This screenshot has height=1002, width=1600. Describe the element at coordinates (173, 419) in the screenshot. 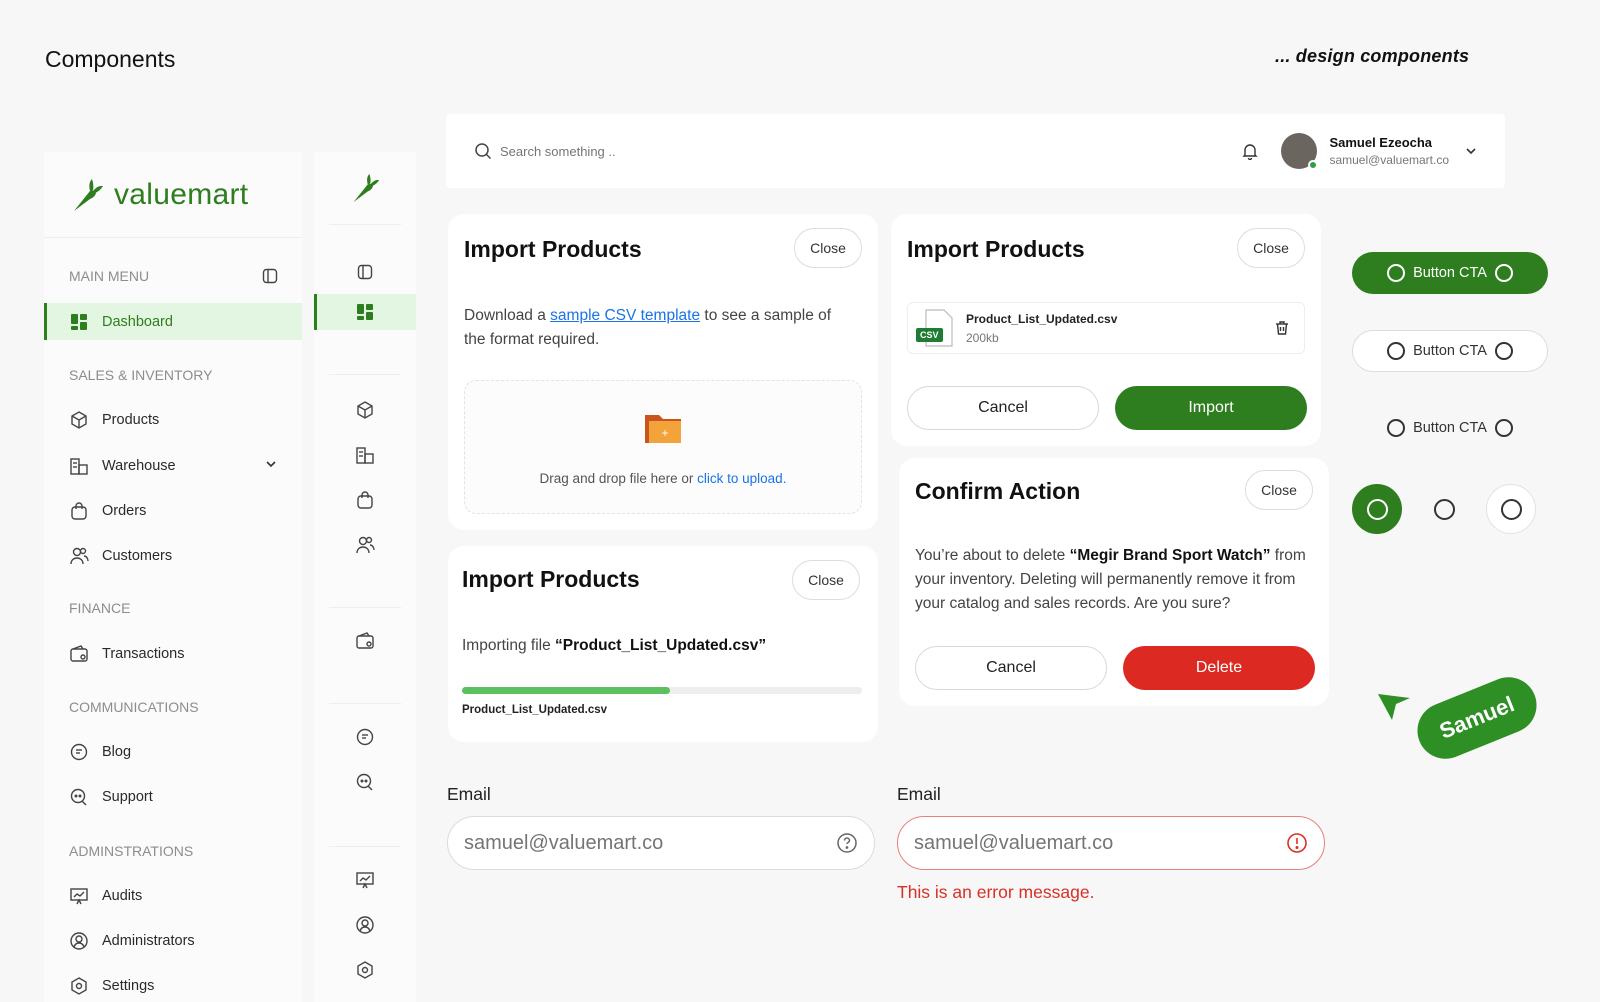

I see `sidebar-item-products: Products` at that location.